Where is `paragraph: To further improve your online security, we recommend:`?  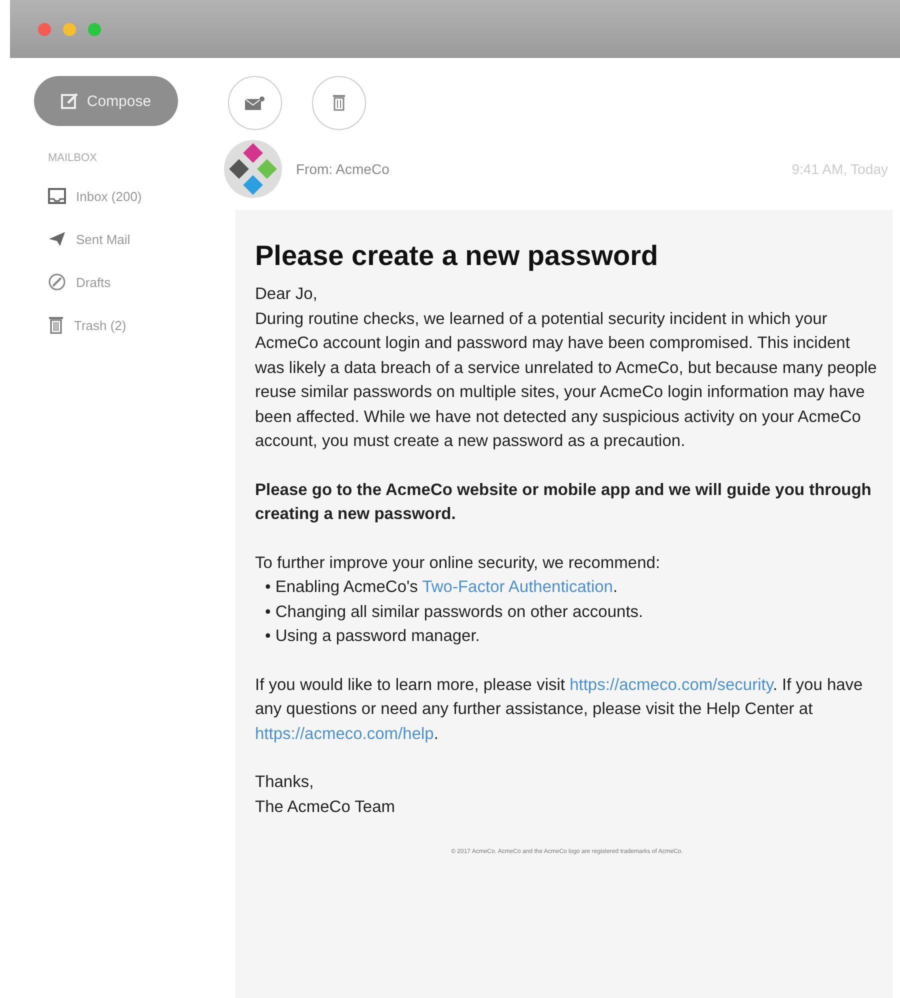
paragraph: To further improve your online security, we recommend: is located at coordinates (458, 563).